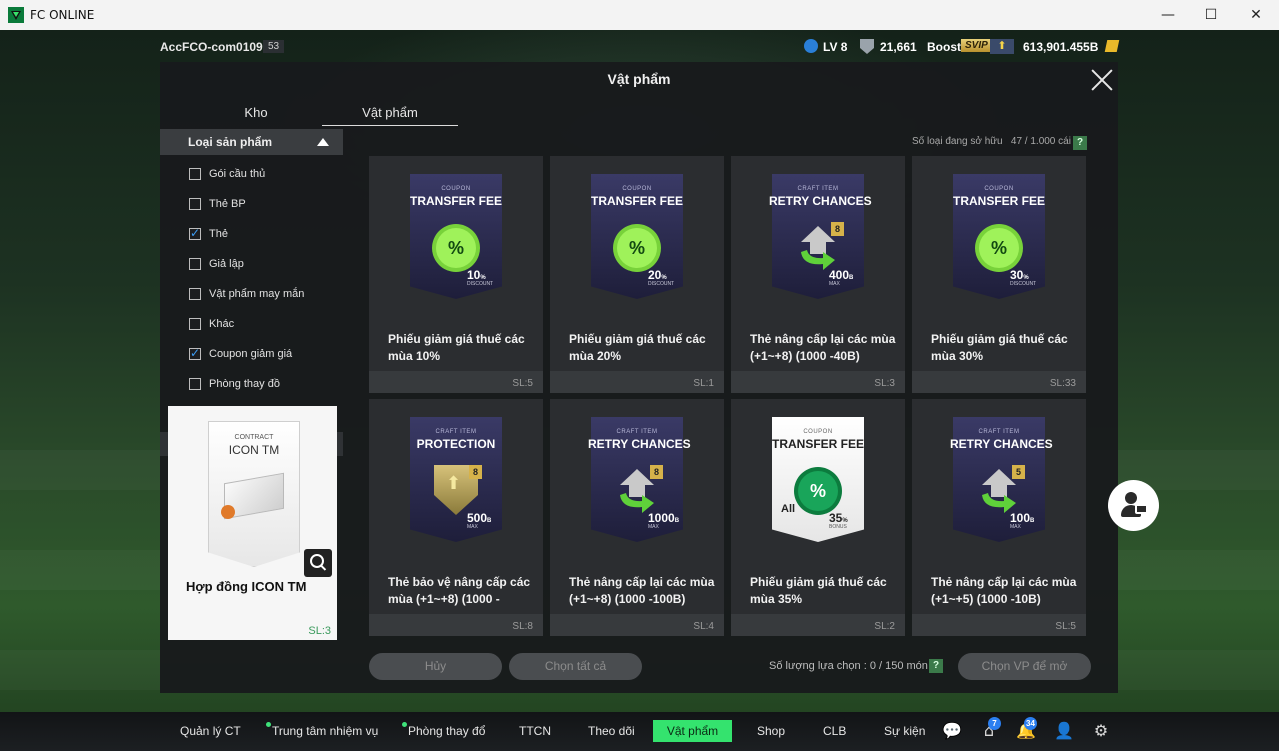  I want to click on close-window-button: ✕, so click(1256, 15).